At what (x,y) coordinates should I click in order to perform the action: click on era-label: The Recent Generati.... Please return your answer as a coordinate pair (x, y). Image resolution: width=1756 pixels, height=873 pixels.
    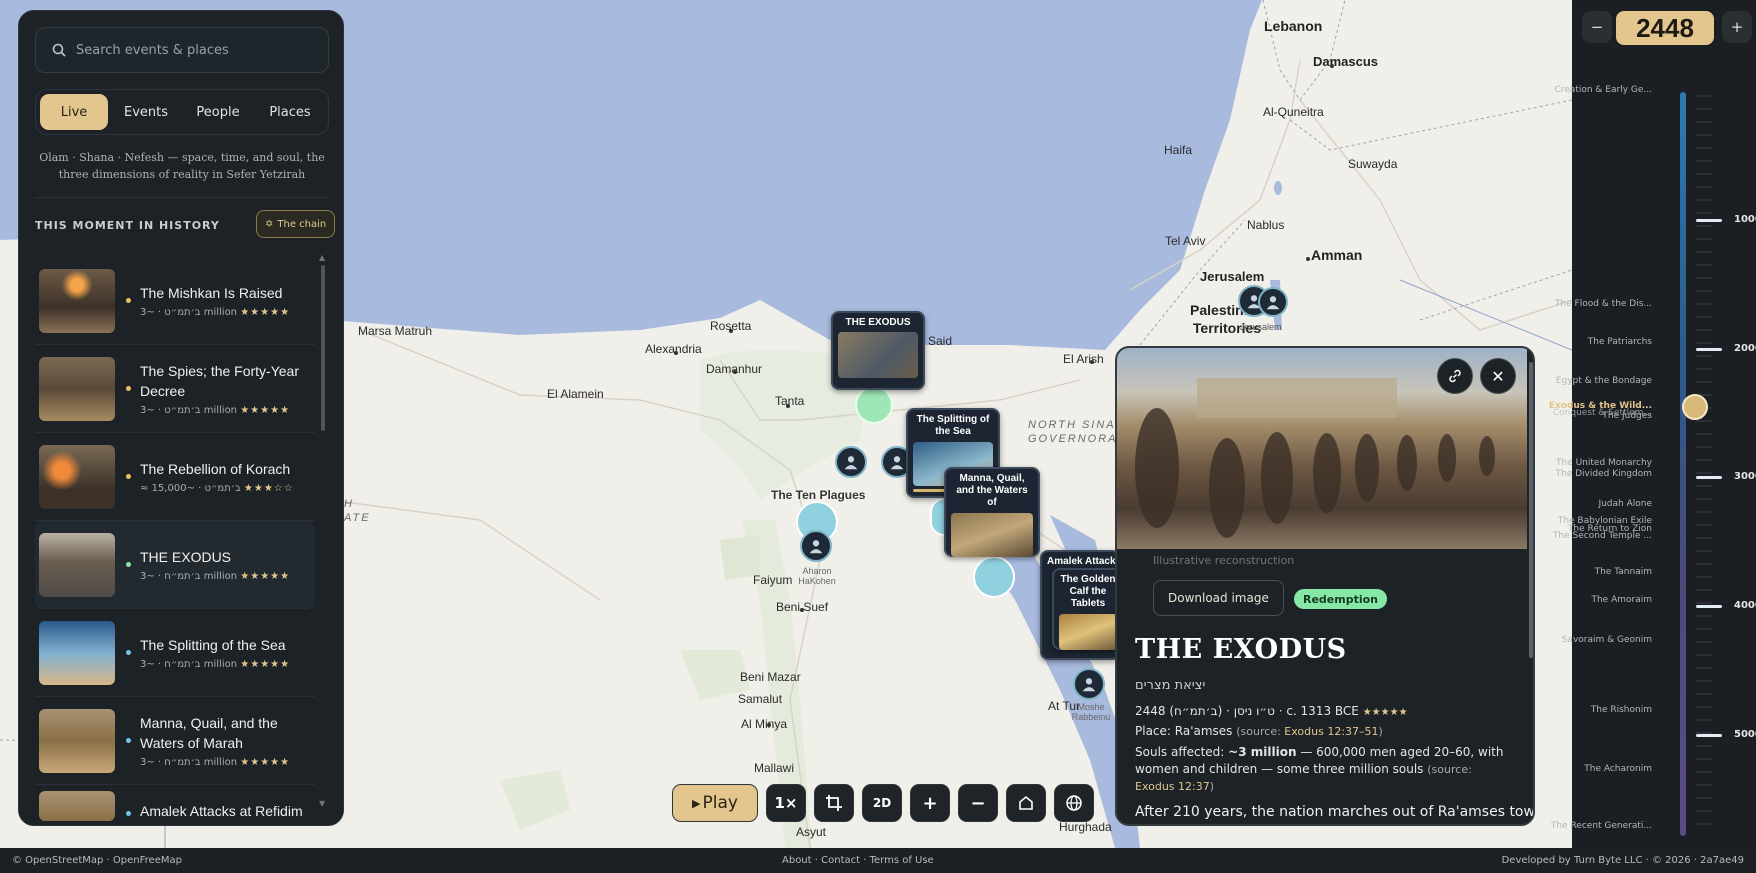
    Looking at the image, I should click on (1601, 826).